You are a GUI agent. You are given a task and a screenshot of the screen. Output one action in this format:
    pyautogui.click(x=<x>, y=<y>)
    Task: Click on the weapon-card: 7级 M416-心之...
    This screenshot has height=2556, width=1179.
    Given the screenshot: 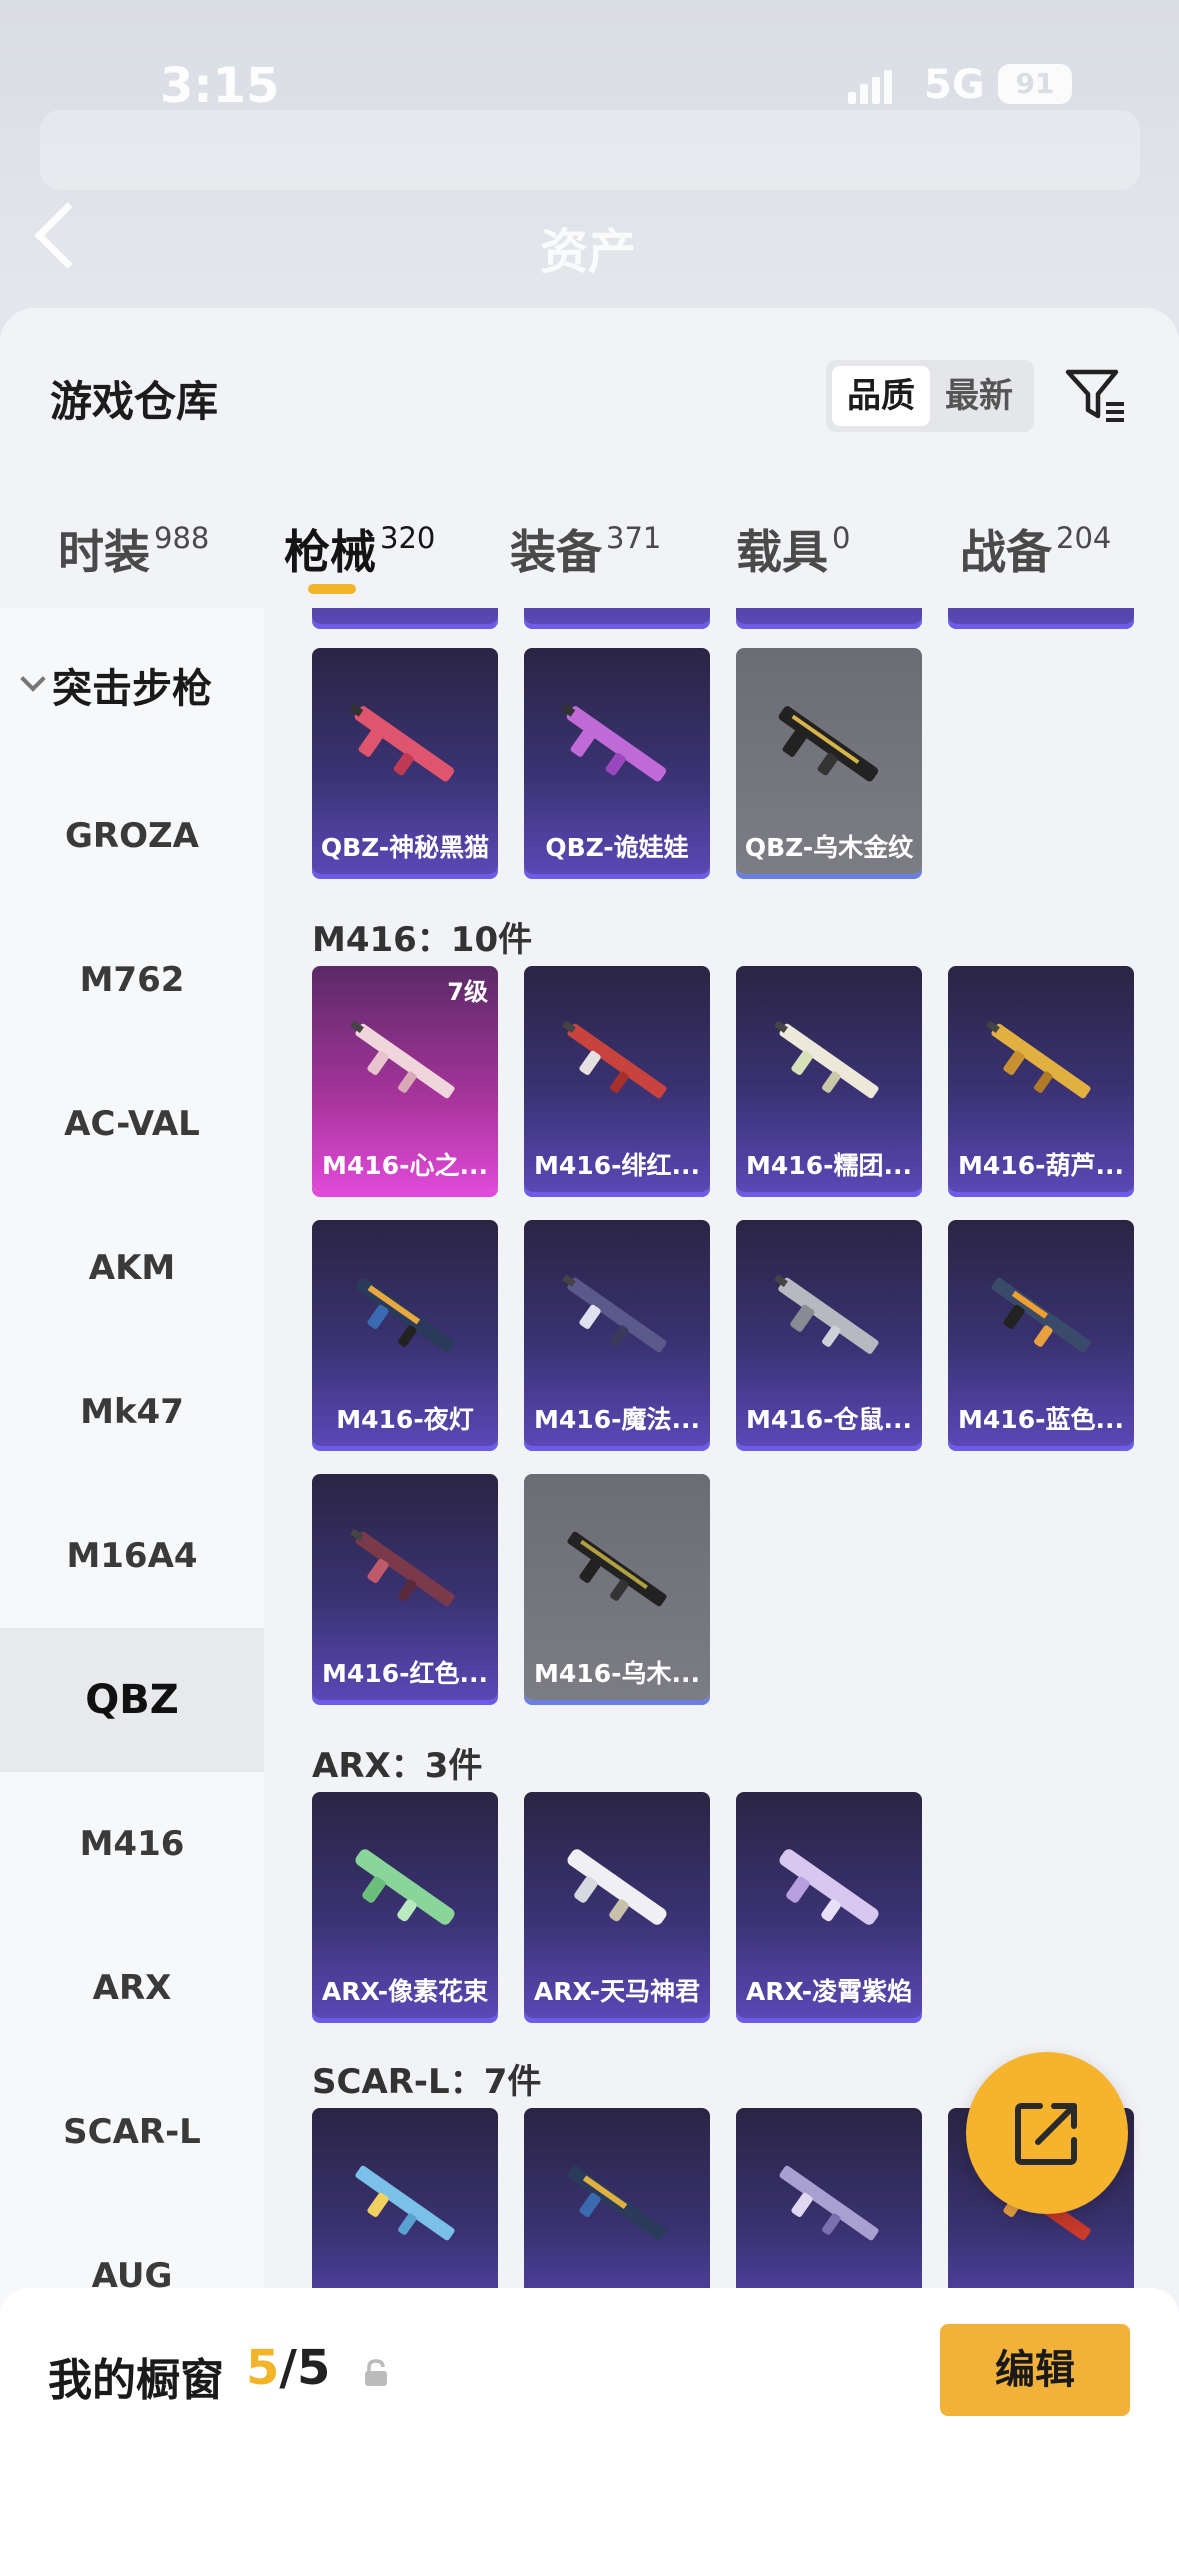 What is the action you would take?
    pyautogui.click(x=405, y=1079)
    